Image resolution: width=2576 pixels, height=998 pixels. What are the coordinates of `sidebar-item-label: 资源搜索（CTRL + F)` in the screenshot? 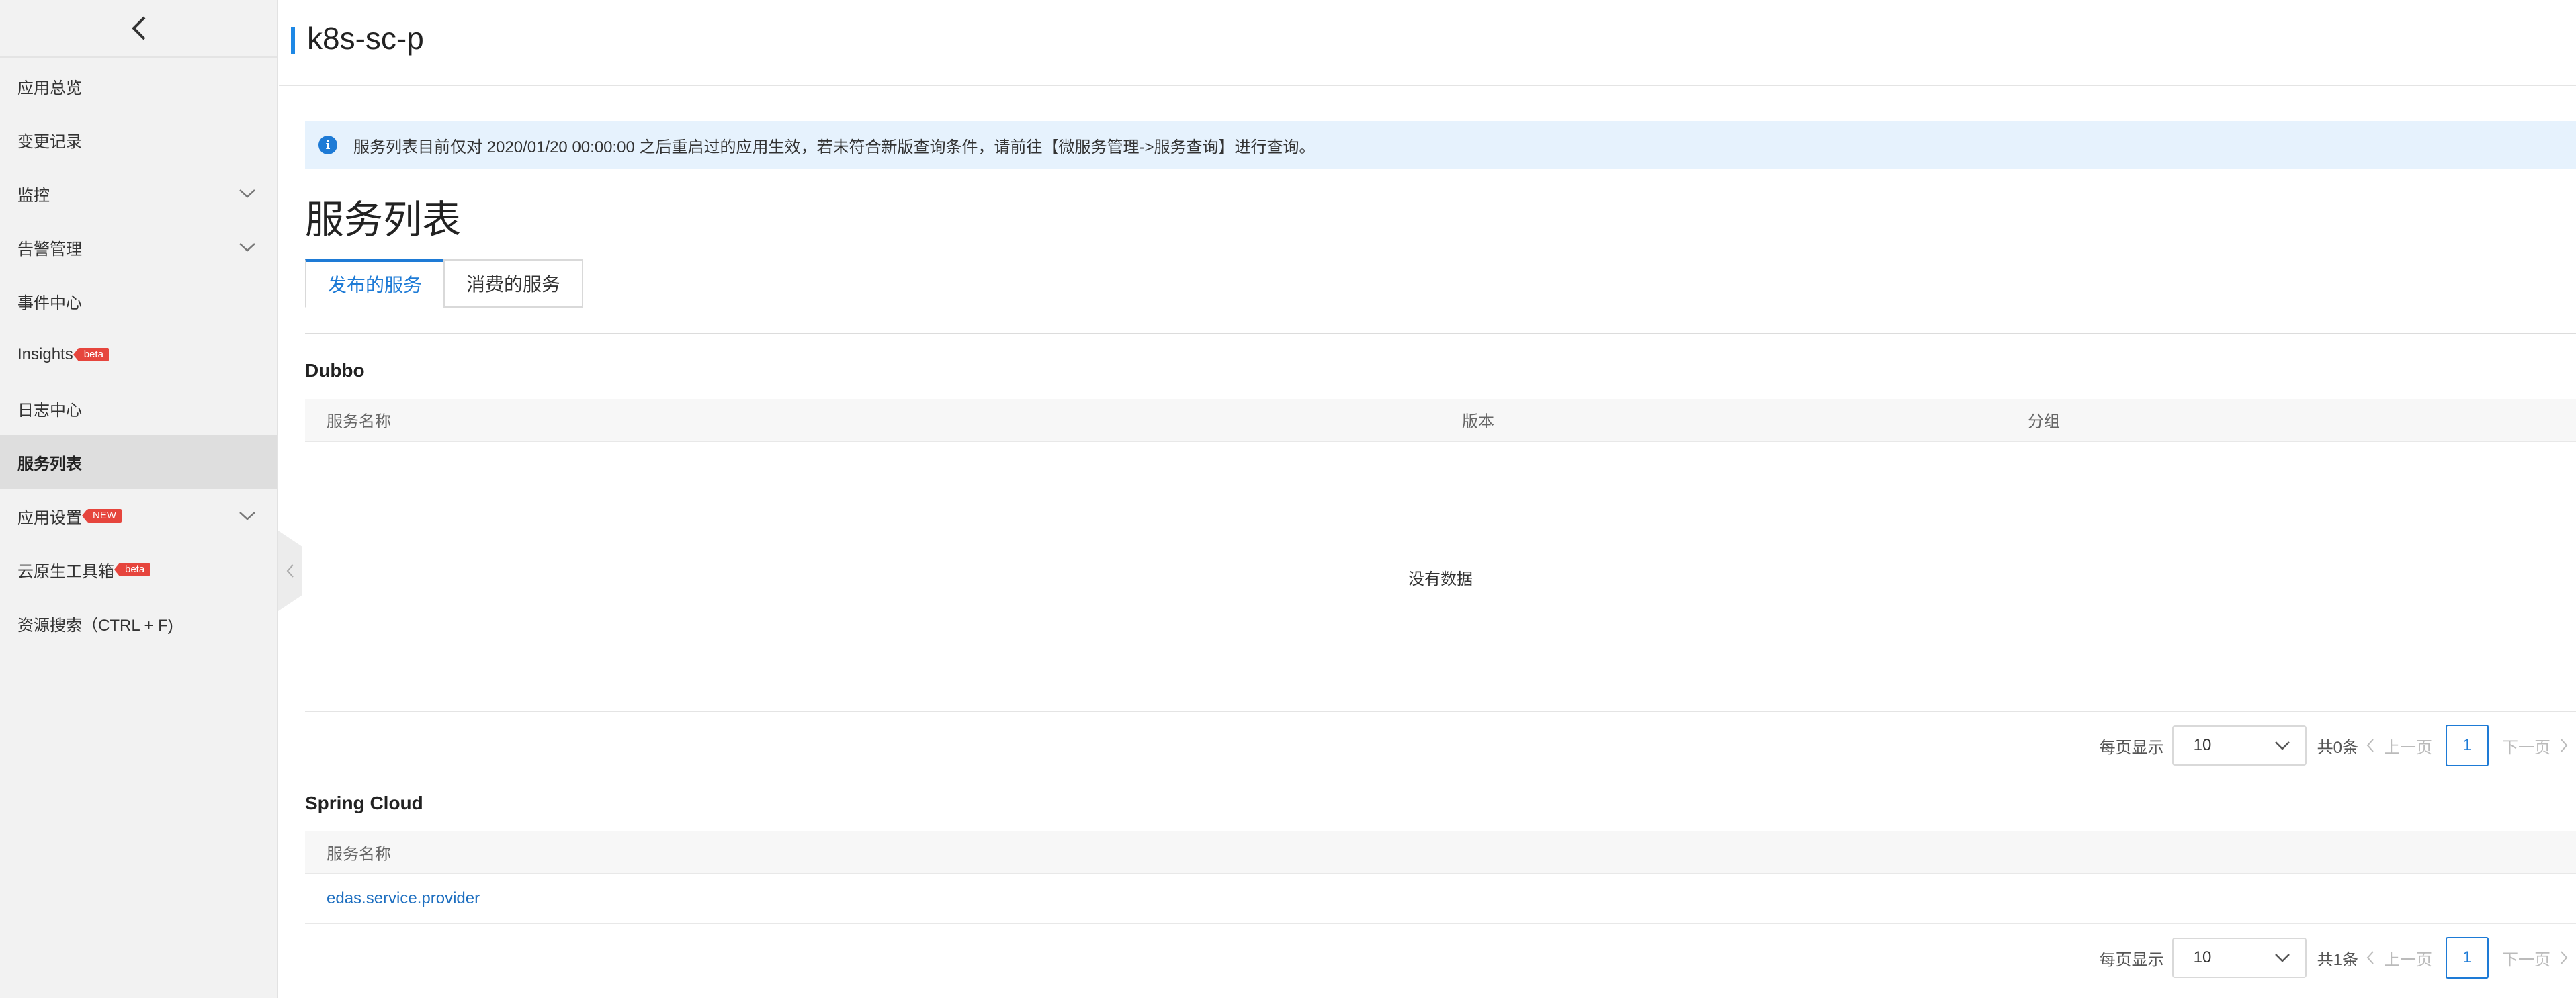 It's located at (95, 626).